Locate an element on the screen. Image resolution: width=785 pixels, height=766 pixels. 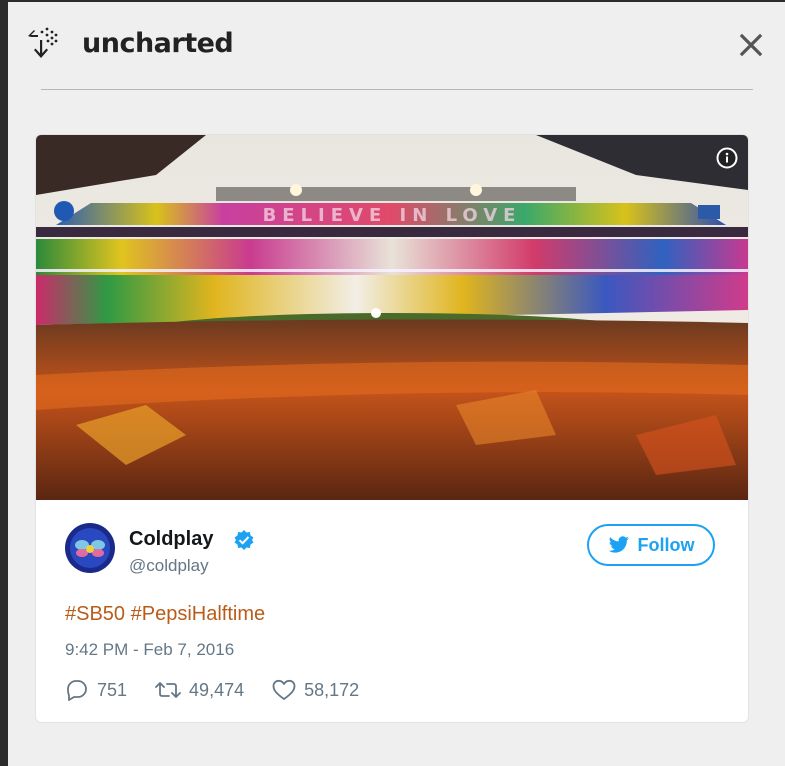
retweet-count: 49,474 is located at coordinates (217, 689).